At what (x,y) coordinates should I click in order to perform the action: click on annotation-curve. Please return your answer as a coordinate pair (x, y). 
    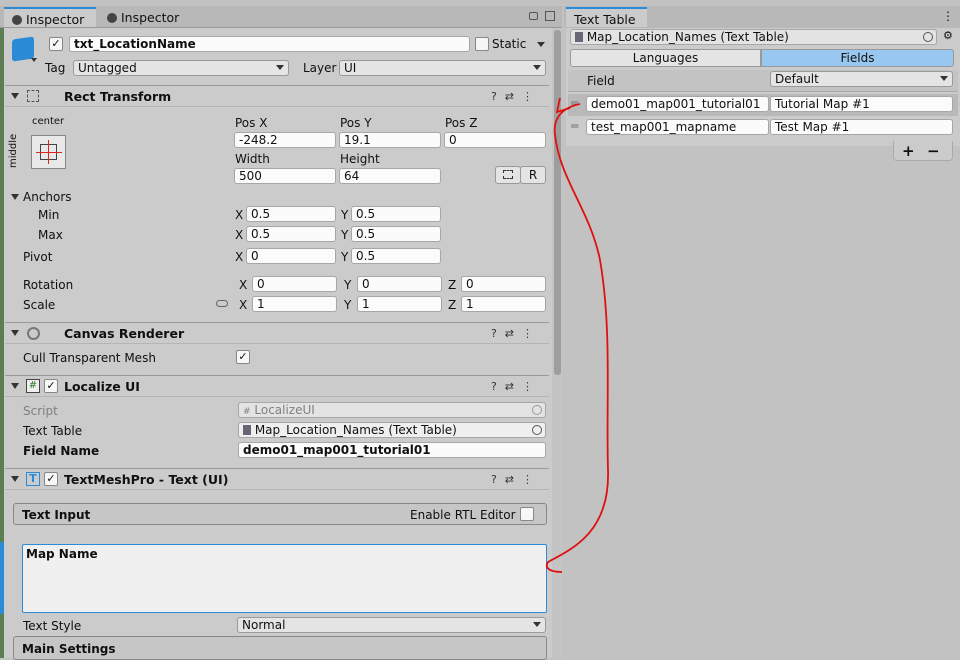
    Looking at the image, I should click on (577, 338).